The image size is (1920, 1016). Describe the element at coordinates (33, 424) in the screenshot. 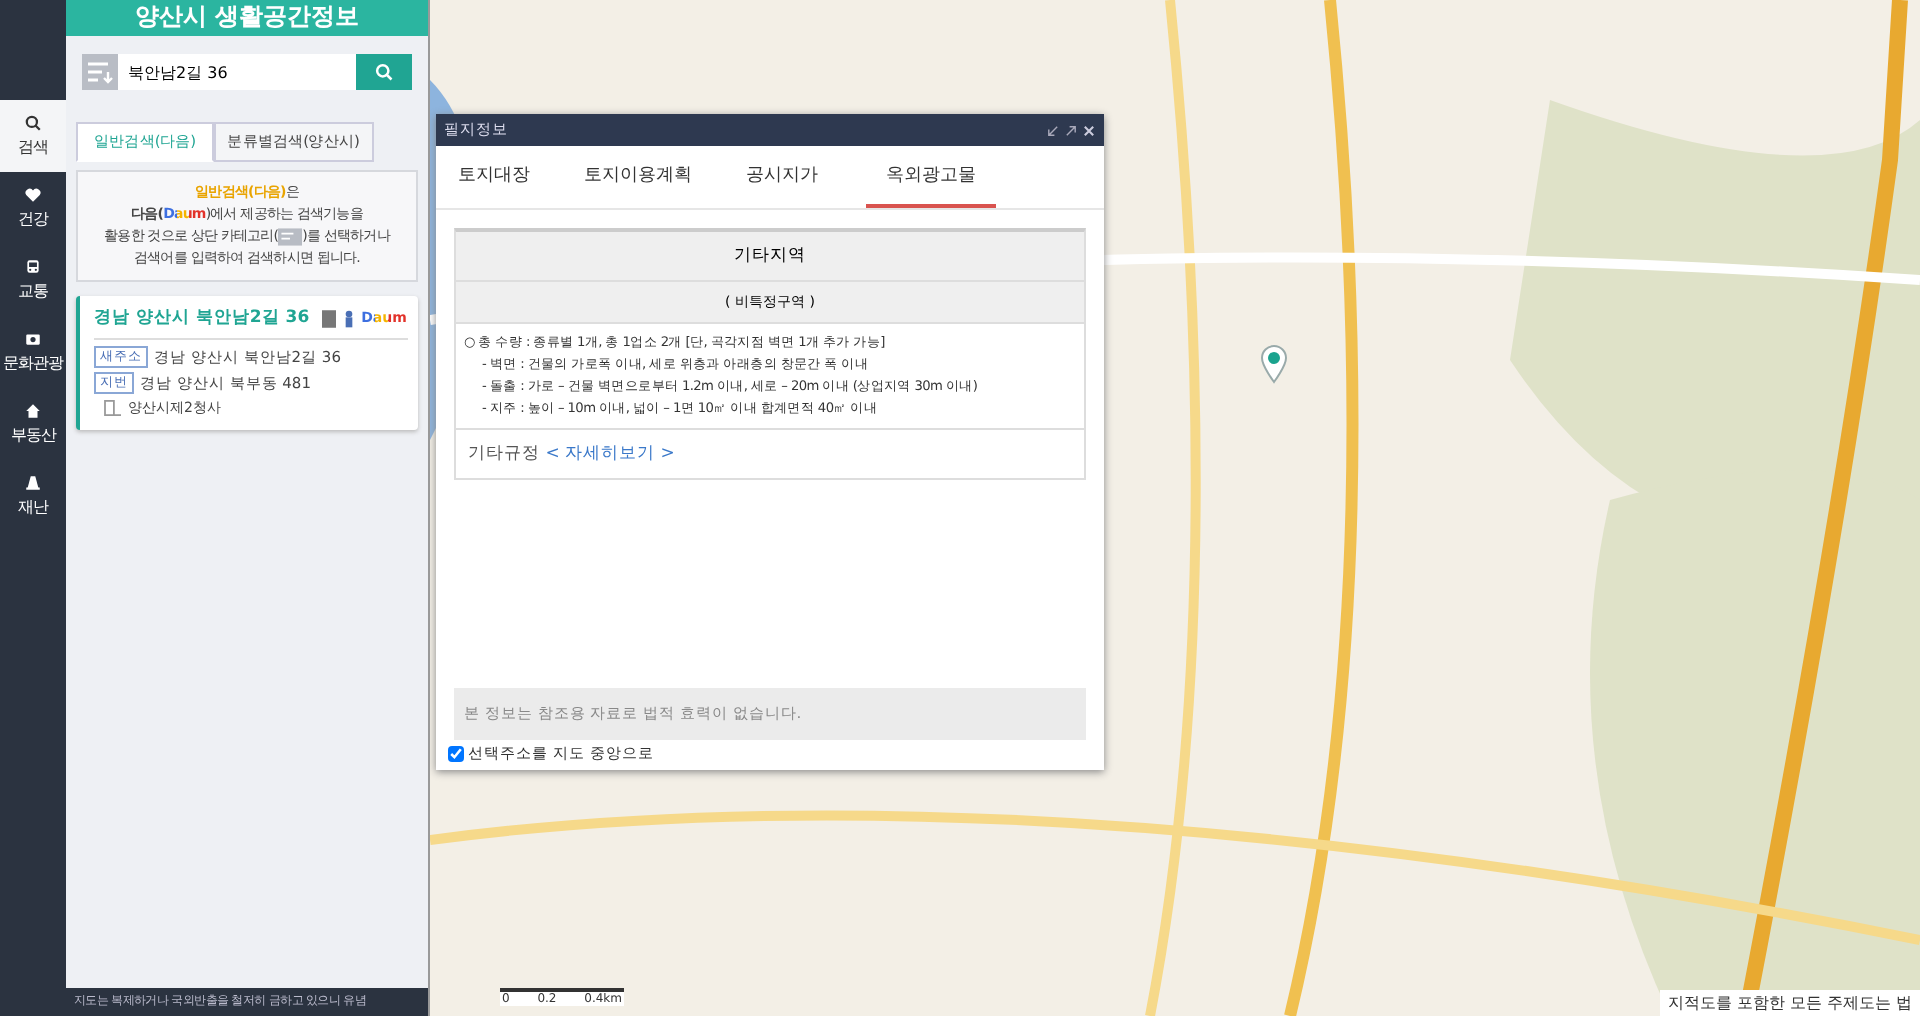

I see `nav-item: 부동산` at that location.